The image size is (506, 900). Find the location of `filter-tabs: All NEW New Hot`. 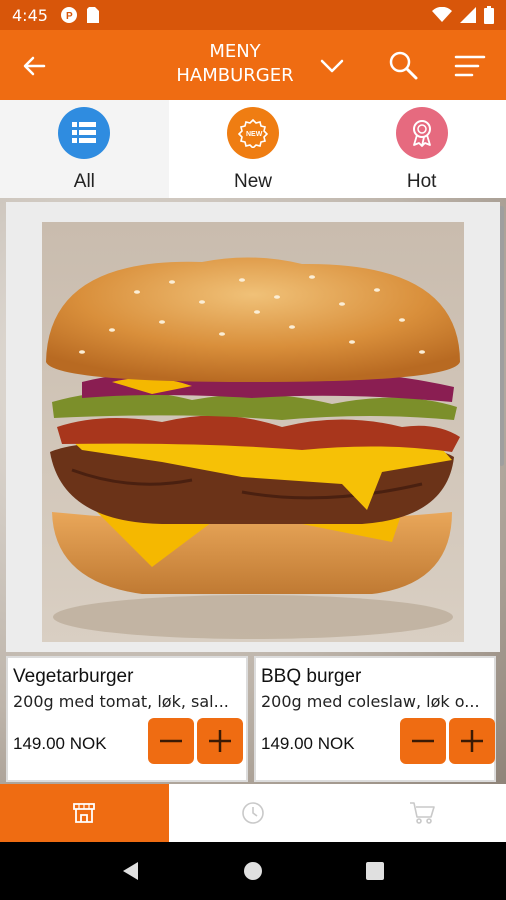

filter-tabs: All NEW New Hot is located at coordinates (253, 149).